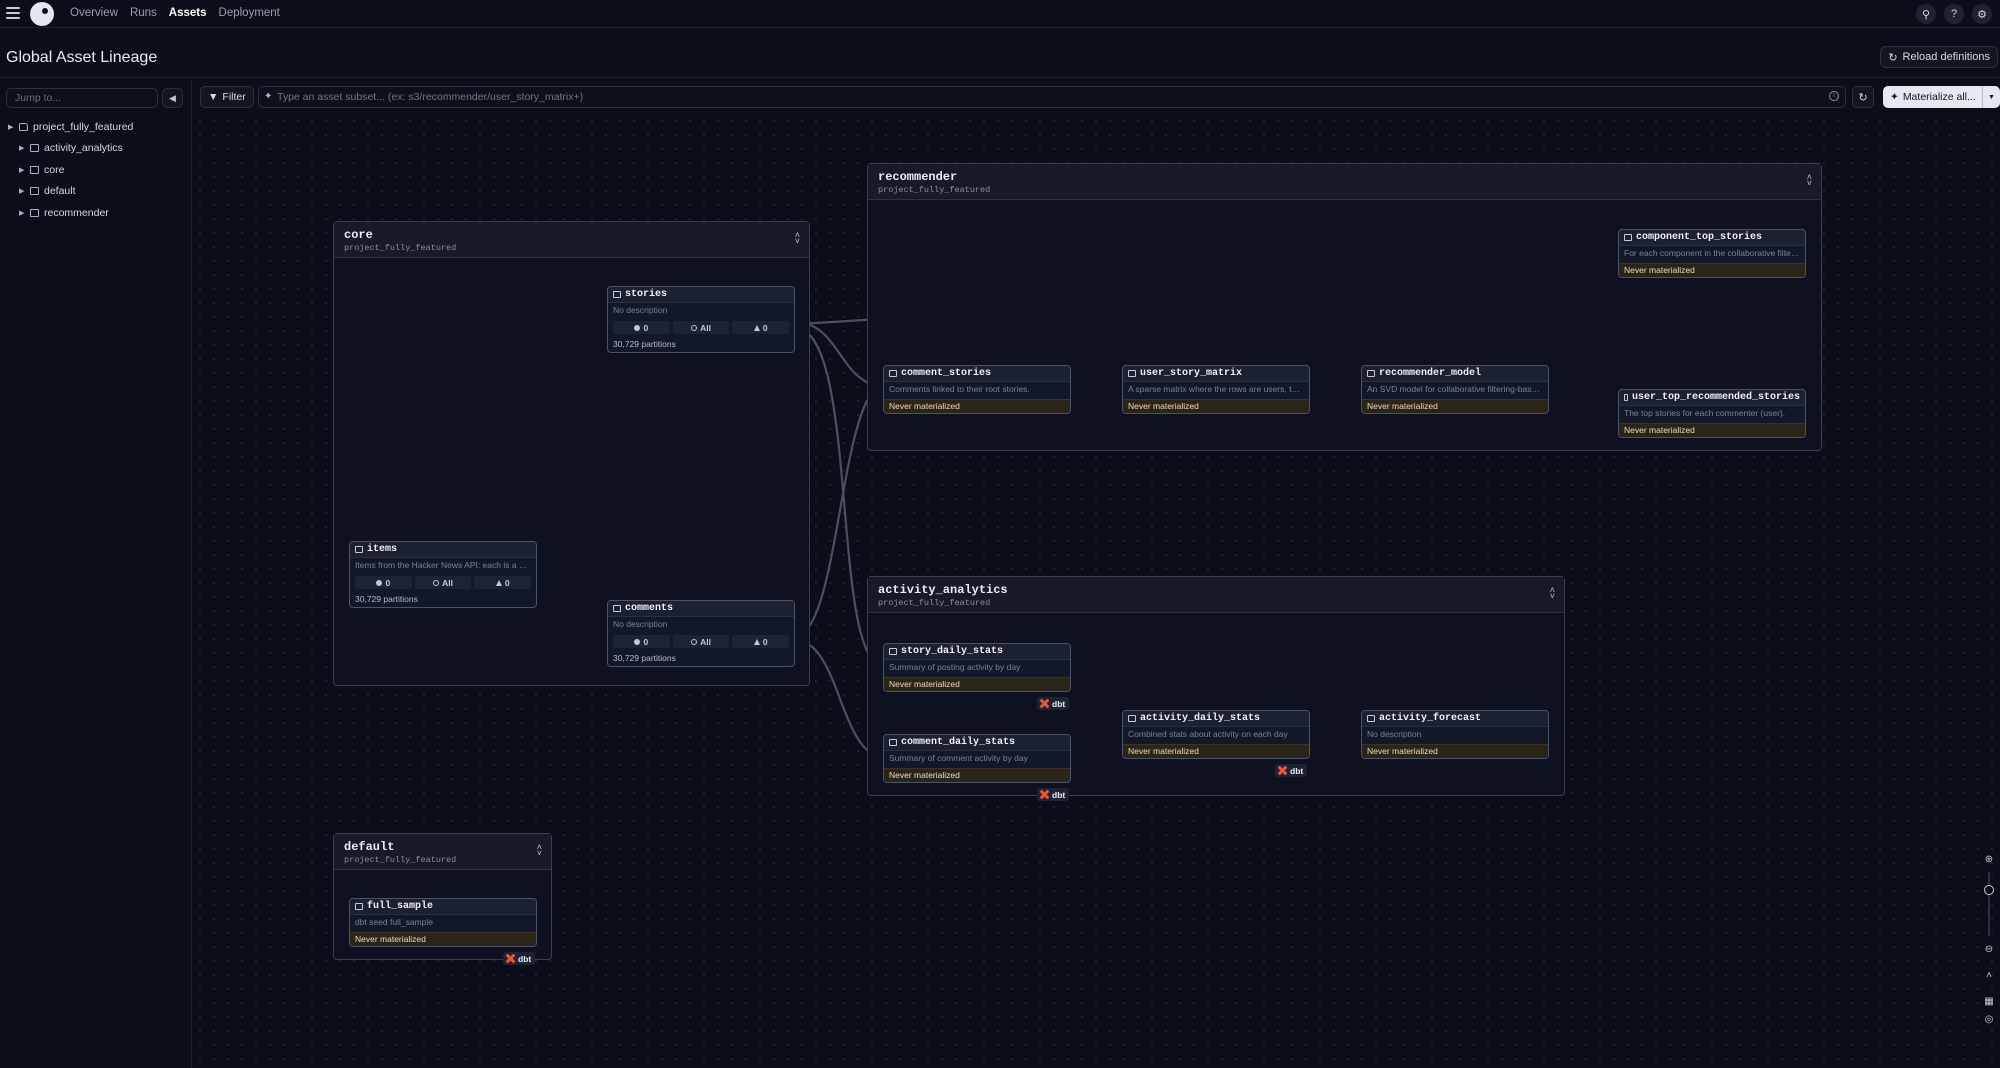 The width and height of the screenshot is (2000, 1068). What do you see at coordinates (400, 906) in the screenshot?
I see `asset-name: full_sample` at bounding box center [400, 906].